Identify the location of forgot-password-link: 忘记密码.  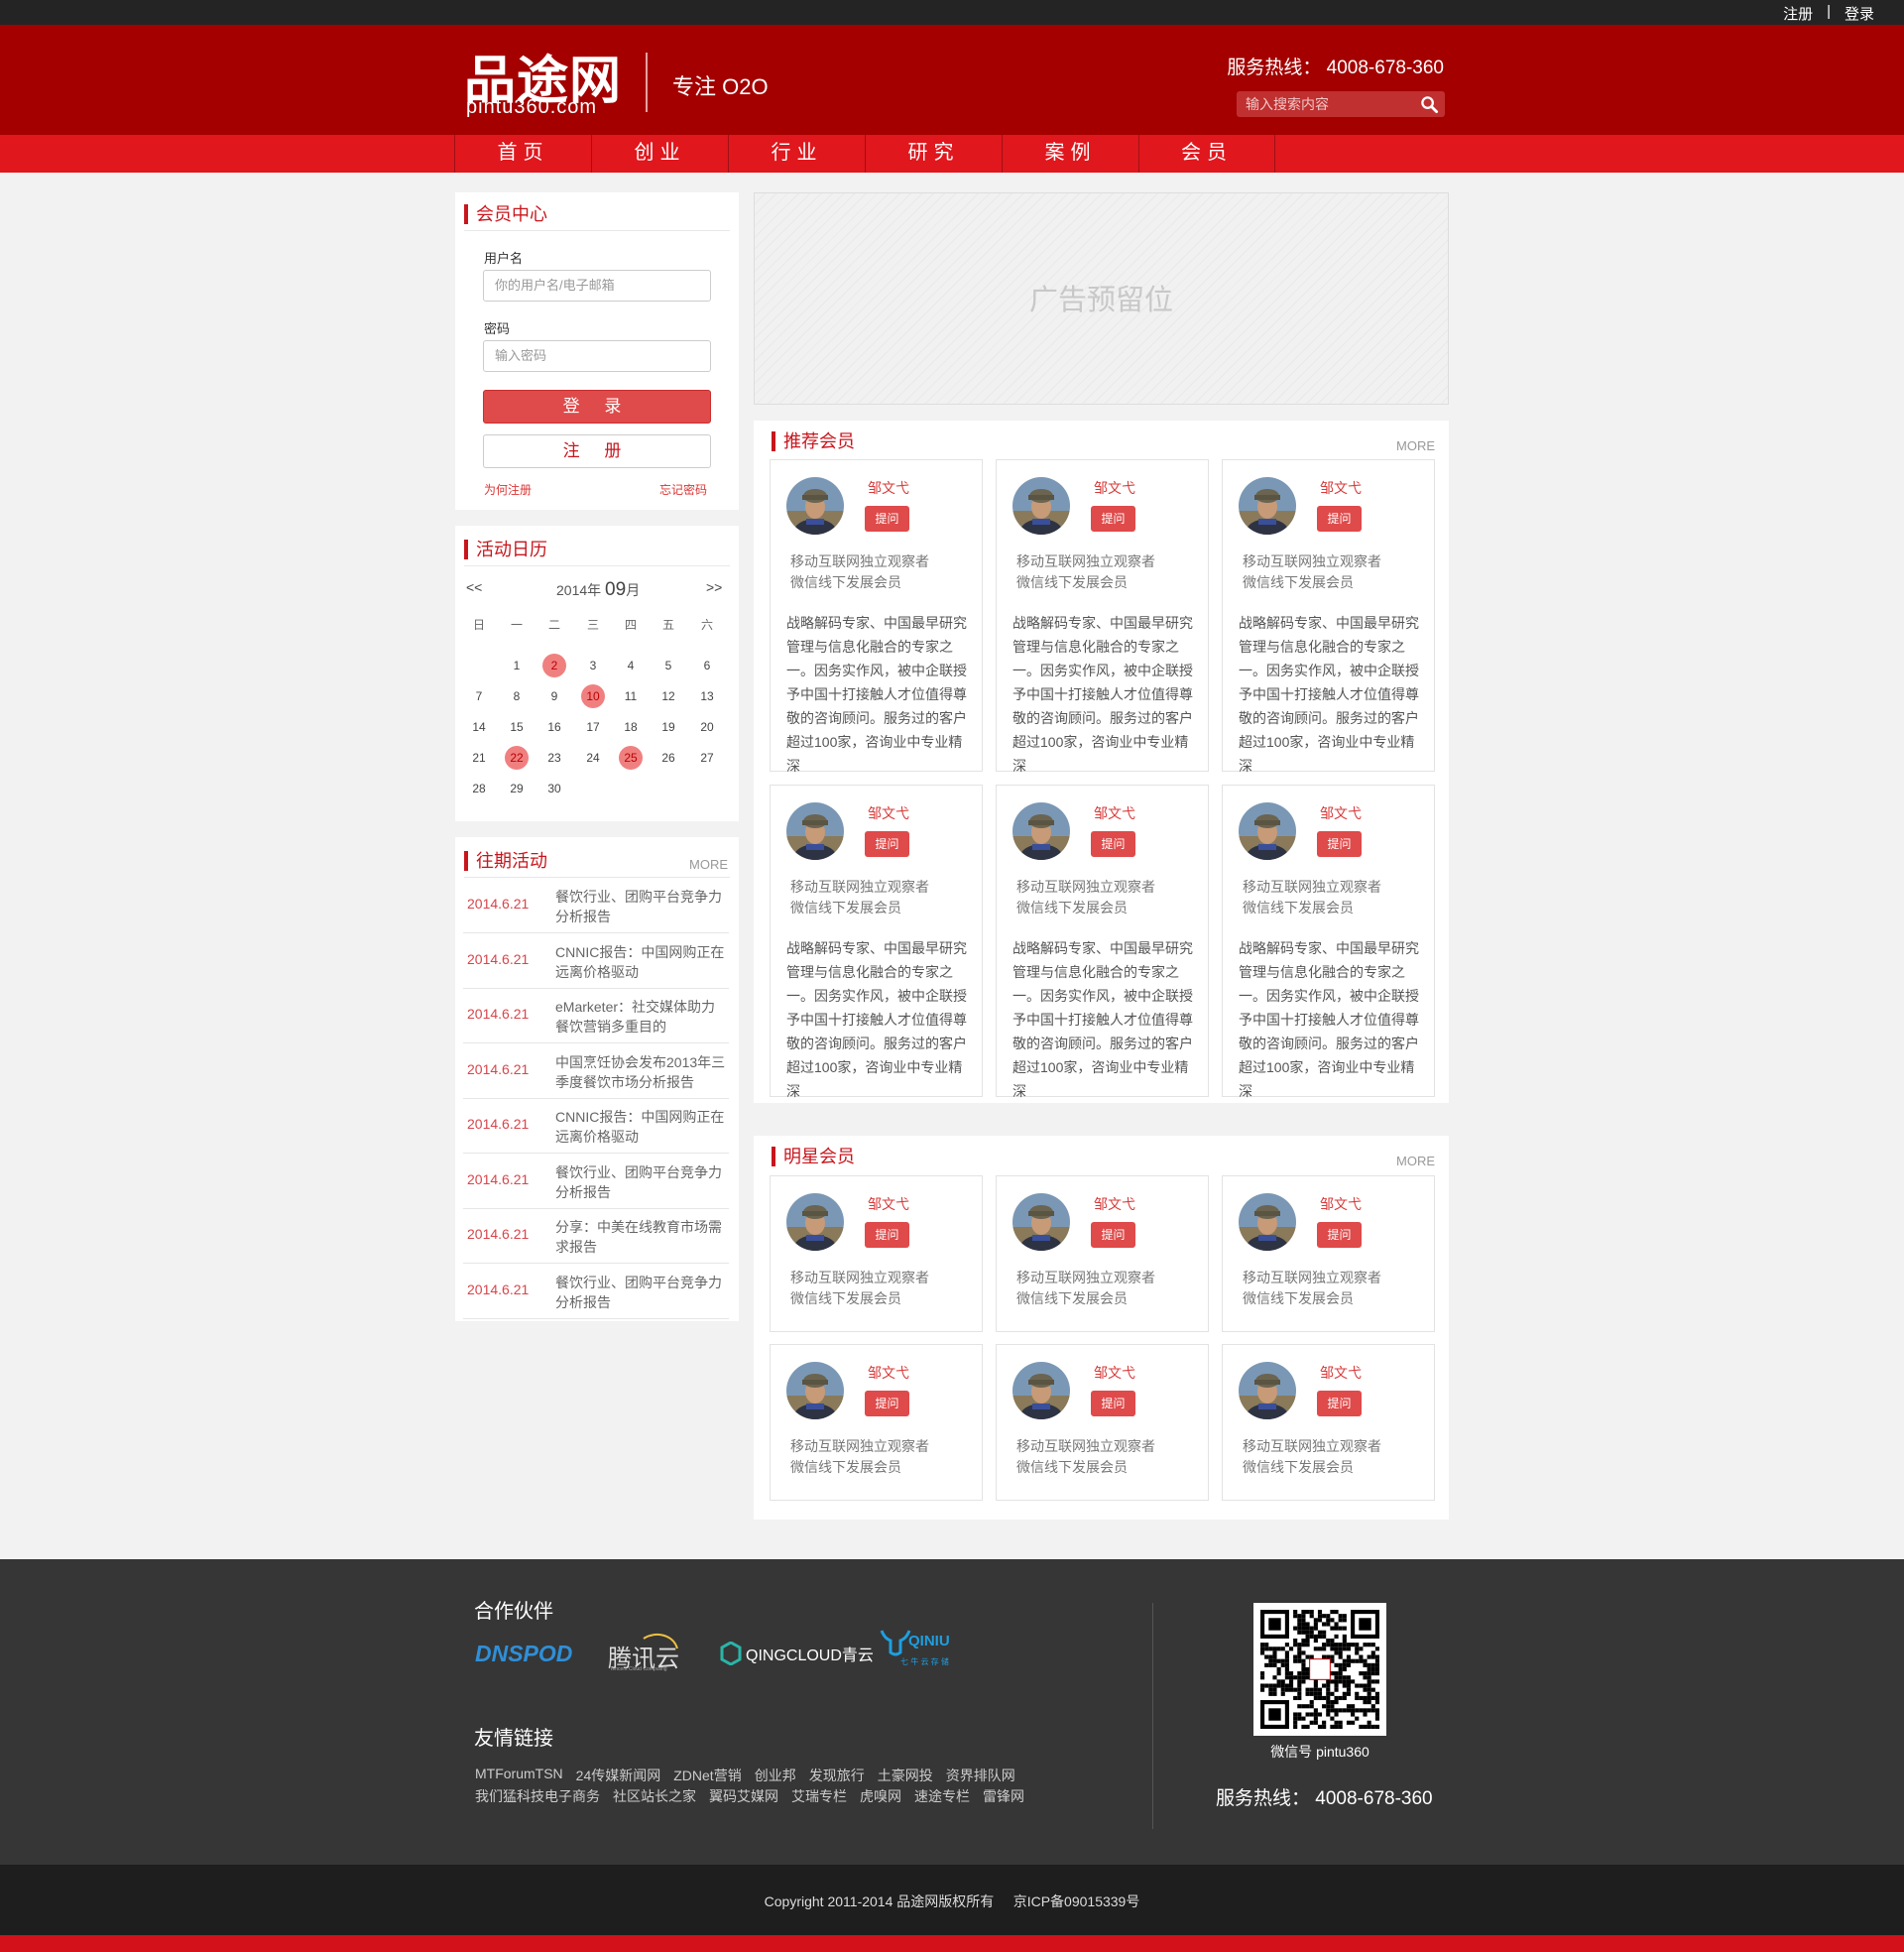
(683, 489).